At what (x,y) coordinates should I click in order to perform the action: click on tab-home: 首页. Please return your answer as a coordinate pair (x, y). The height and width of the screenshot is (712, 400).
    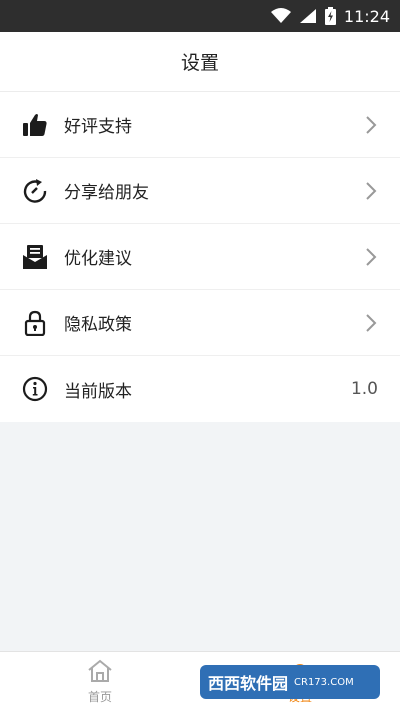
    Looking at the image, I should click on (100, 682).